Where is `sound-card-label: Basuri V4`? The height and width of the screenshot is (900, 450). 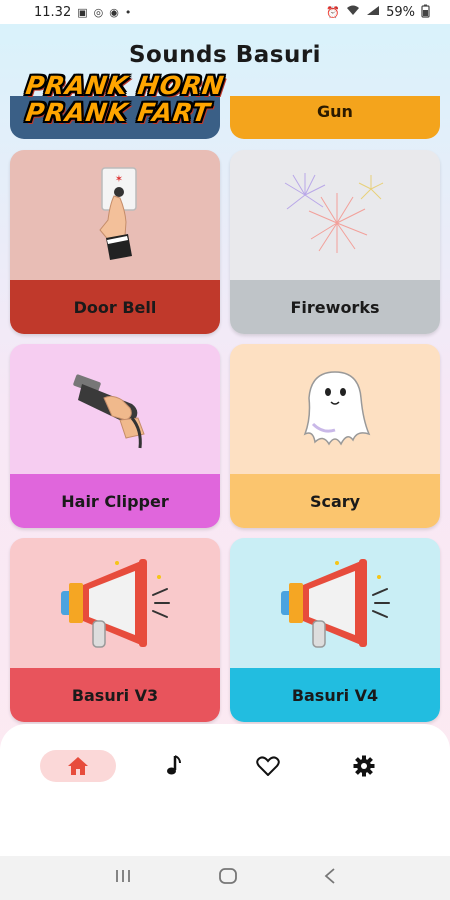 sound-card-label: Basuri V4 is located at coordinates (335, 695).